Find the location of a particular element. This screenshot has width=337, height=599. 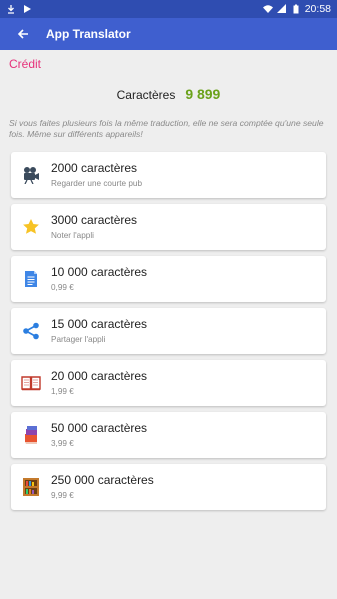

offer-subtitle: 9,99 € is located at coordinates (62, 495).